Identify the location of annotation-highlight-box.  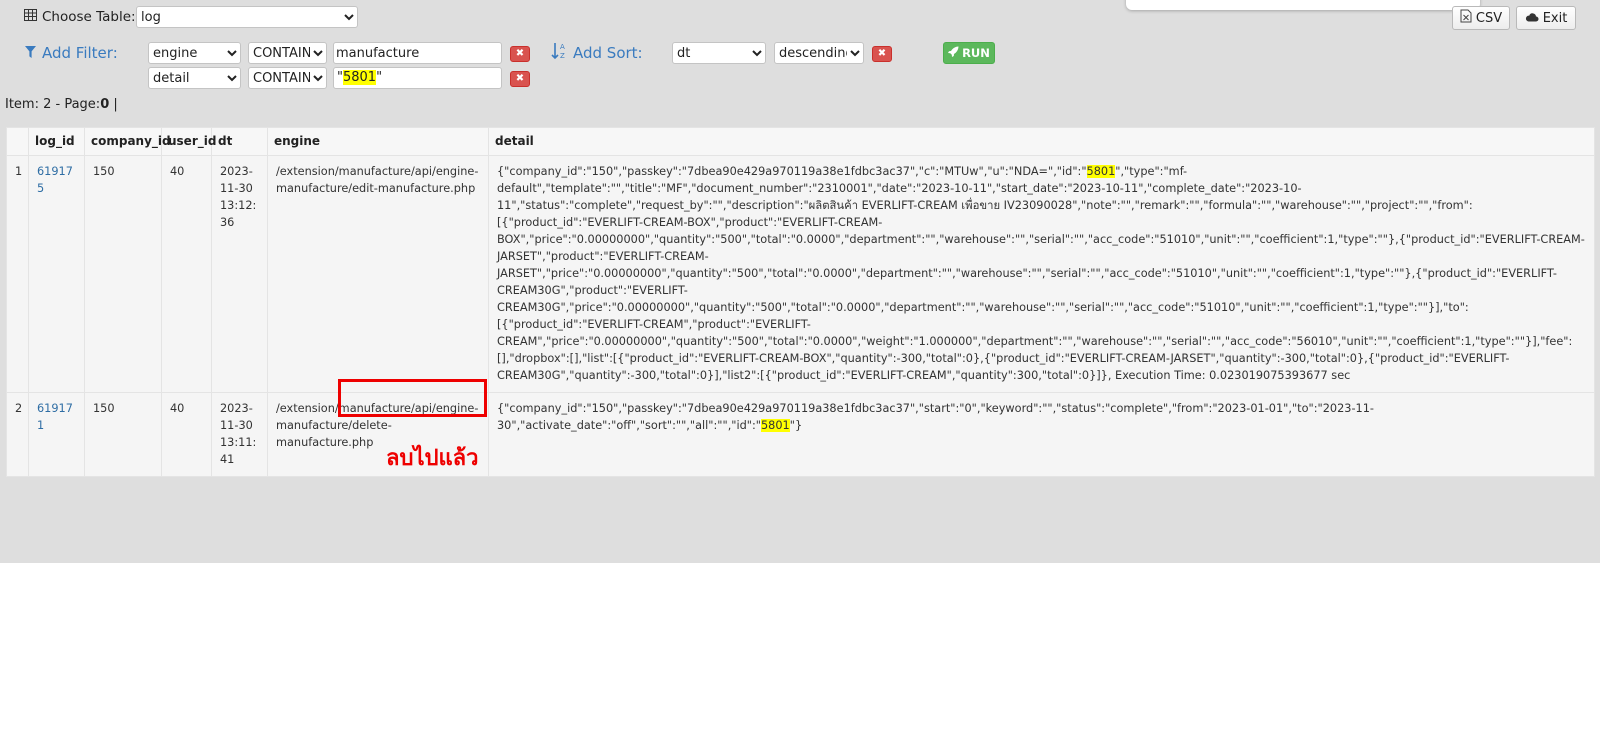
(412, 398).